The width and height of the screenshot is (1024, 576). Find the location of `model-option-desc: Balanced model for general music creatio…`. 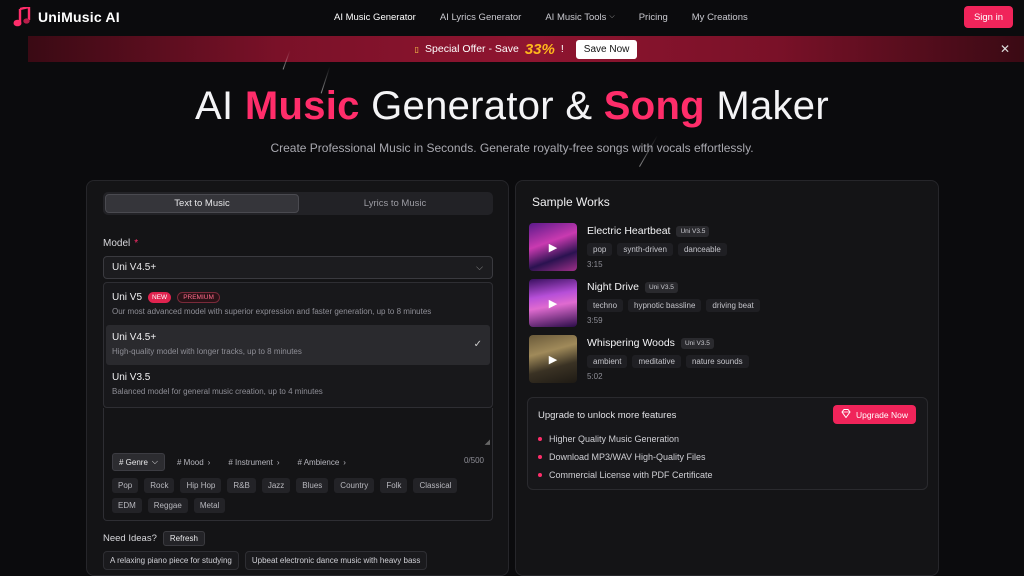

model-option-desc: Balanced model for general music creatio… is located at coordinates (217, 391).